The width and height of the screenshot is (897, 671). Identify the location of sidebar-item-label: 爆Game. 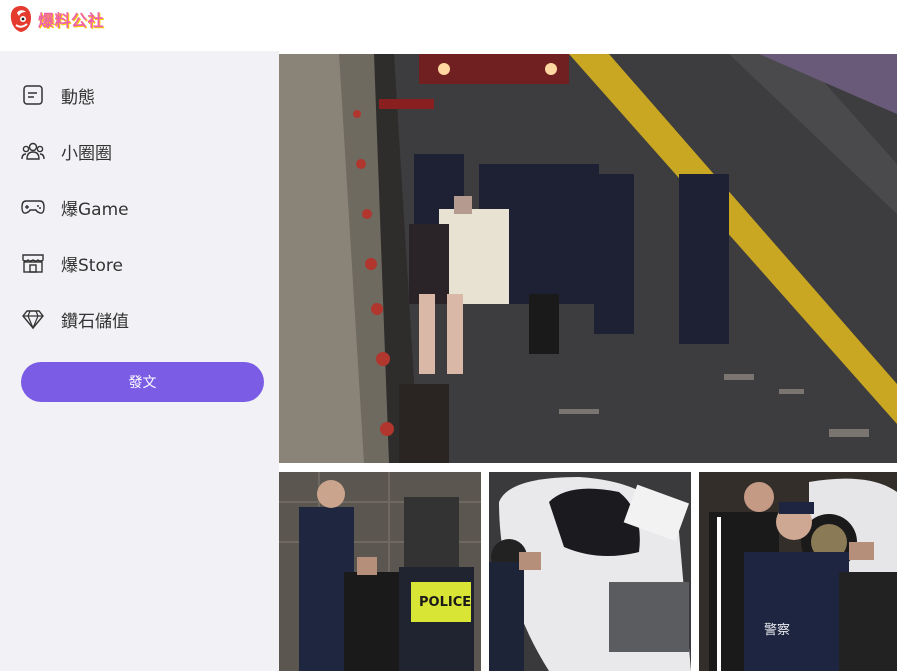
(95, 209).